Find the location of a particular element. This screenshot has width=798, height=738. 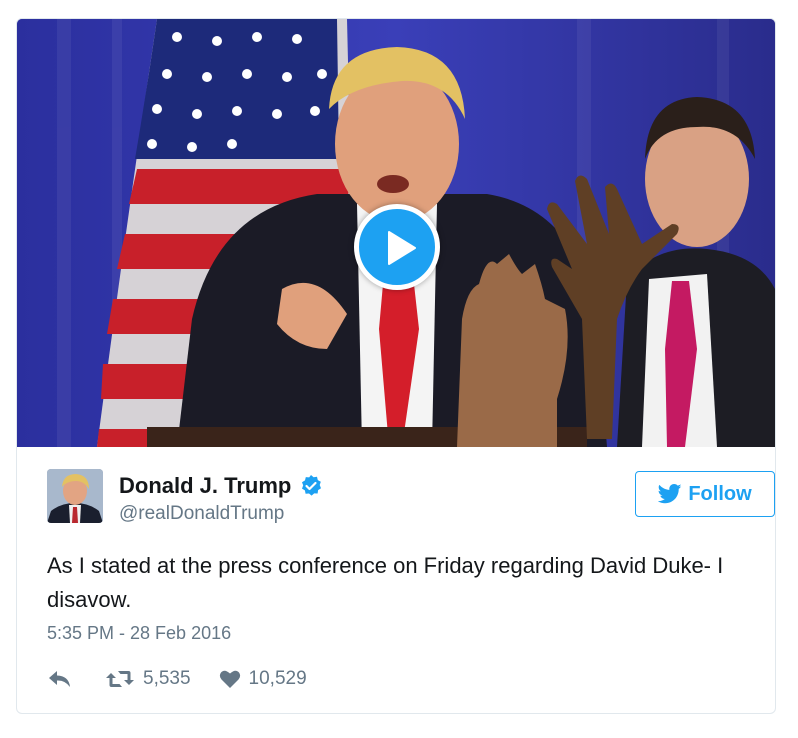

tweet-timestamp: 5:35 PM - 28 Feb 2016 is located at coordinates (139, 633).